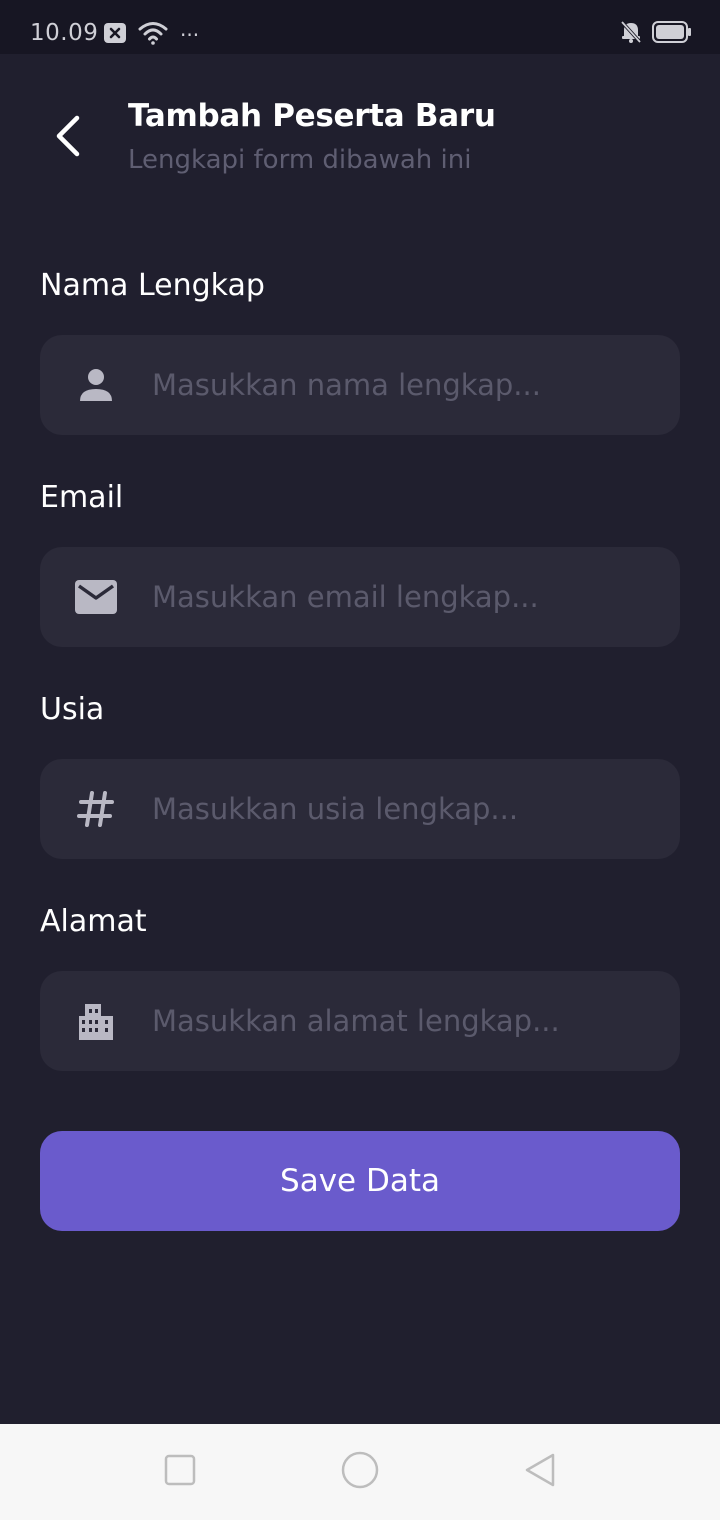 The width and height of the screenshot is (720, 1520). What do you see at coordinates (402, 1021) in the screenshot?
I see `address-input` at bounding box center [402, 1021].